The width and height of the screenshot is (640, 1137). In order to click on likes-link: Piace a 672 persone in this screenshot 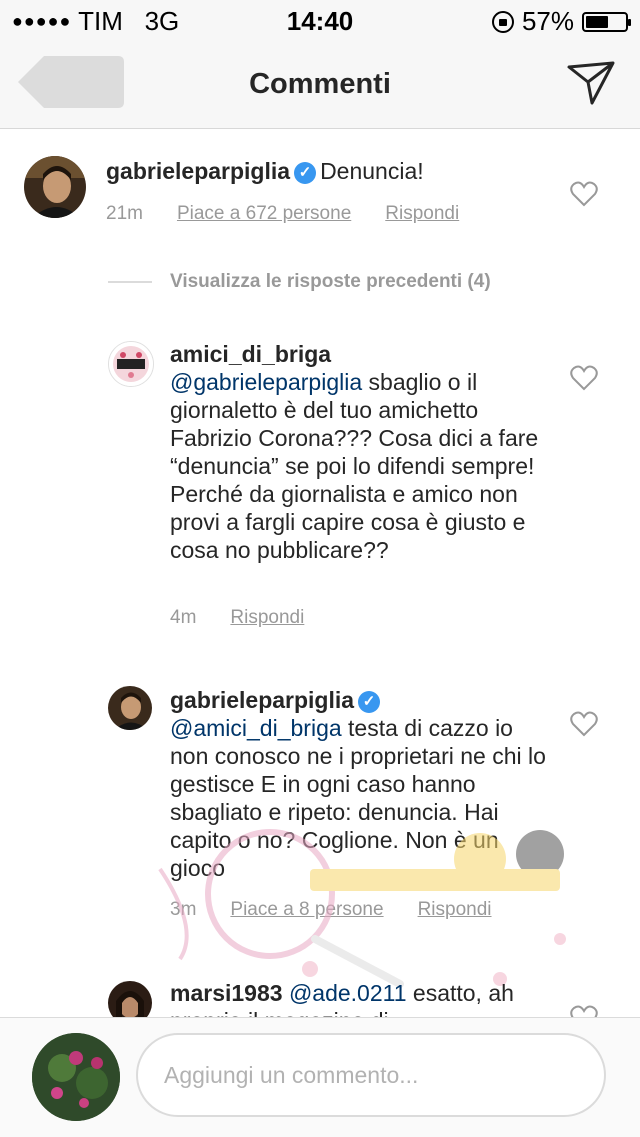, I will do `click(264, 214)`.